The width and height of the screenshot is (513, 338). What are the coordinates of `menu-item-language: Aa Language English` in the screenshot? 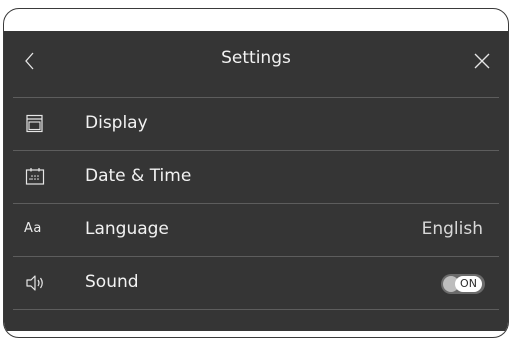 It's located at (256, 230).